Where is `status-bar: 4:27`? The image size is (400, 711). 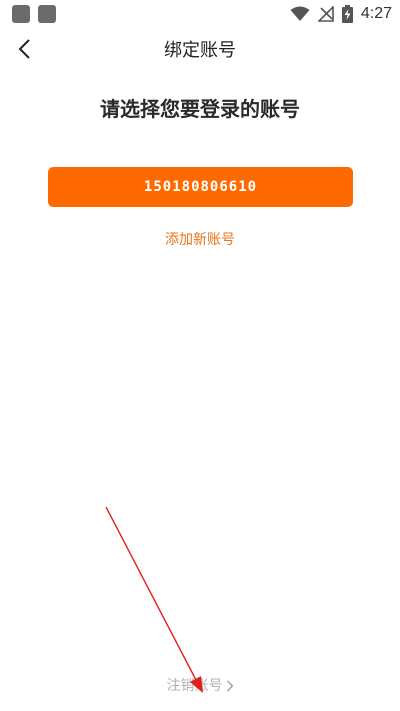
status-bar: 4:27 is located at coordinates (200, 14).